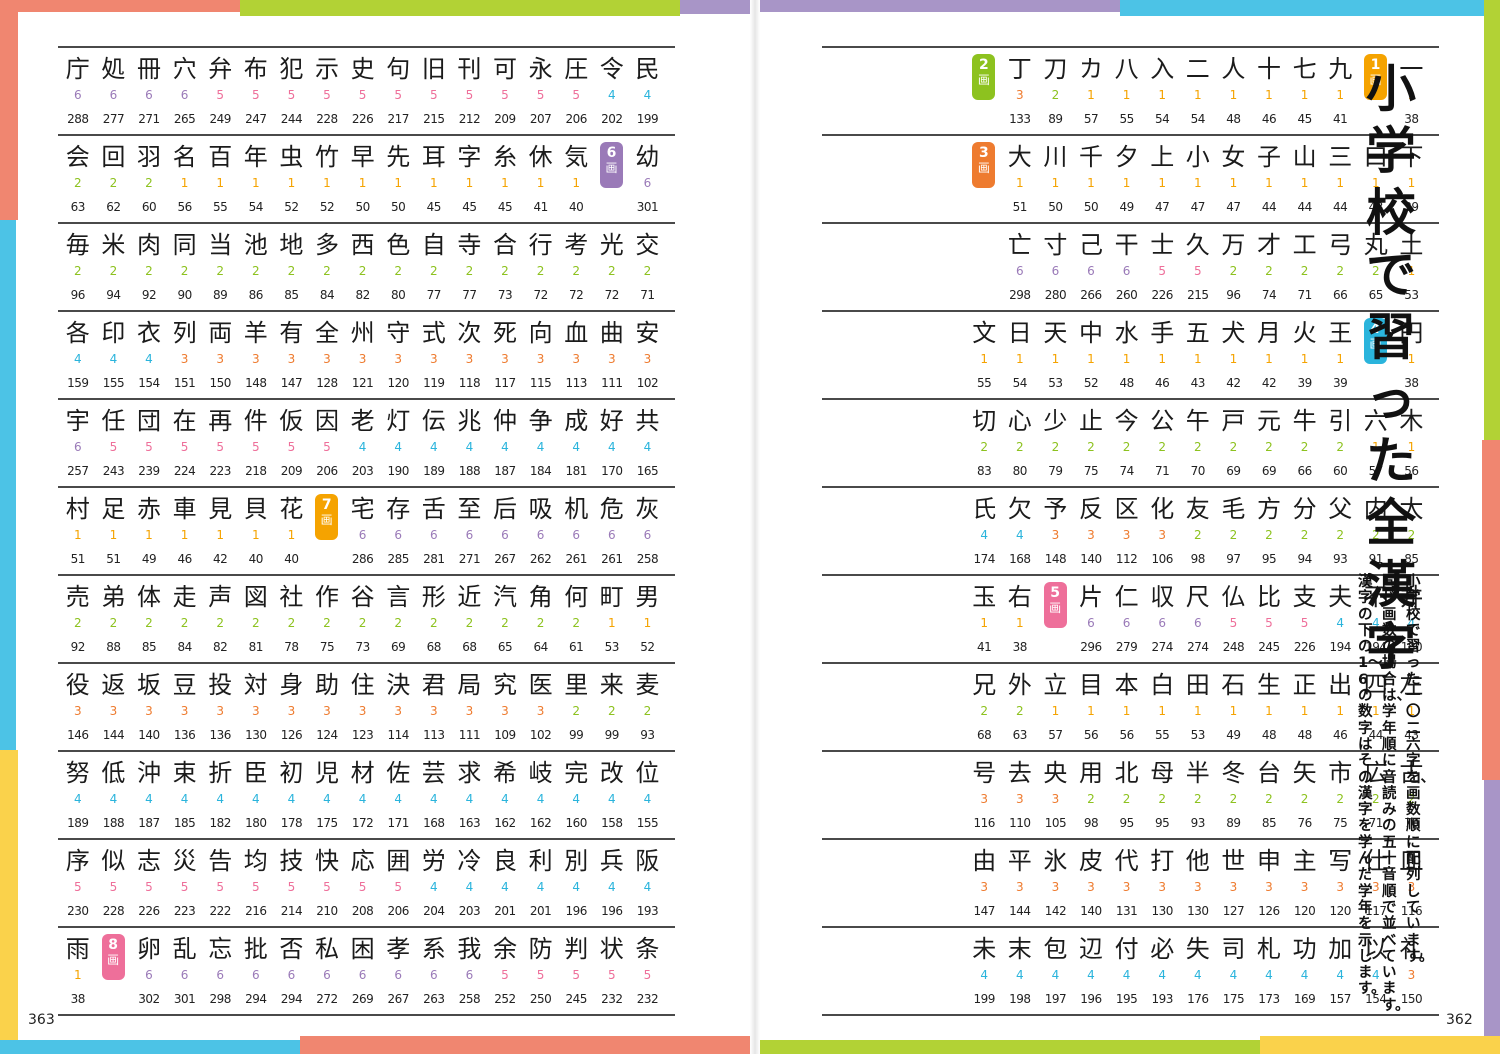 The image size is (1500, 1054). I want to click on page-reference: 53, so click(612, 647).